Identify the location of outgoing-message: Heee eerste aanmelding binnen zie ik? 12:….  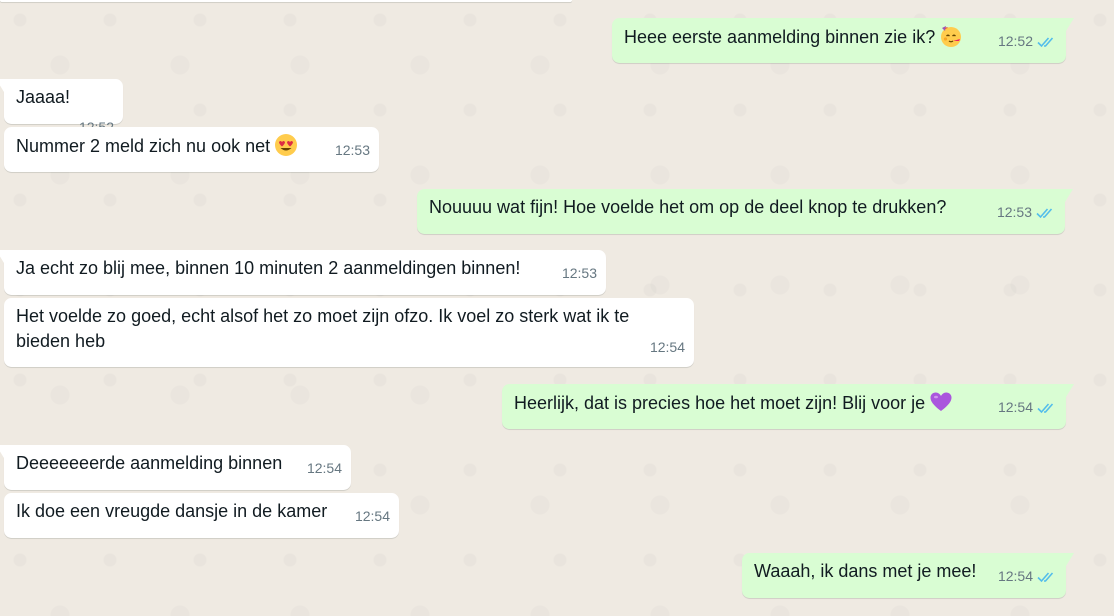
(843, 40).